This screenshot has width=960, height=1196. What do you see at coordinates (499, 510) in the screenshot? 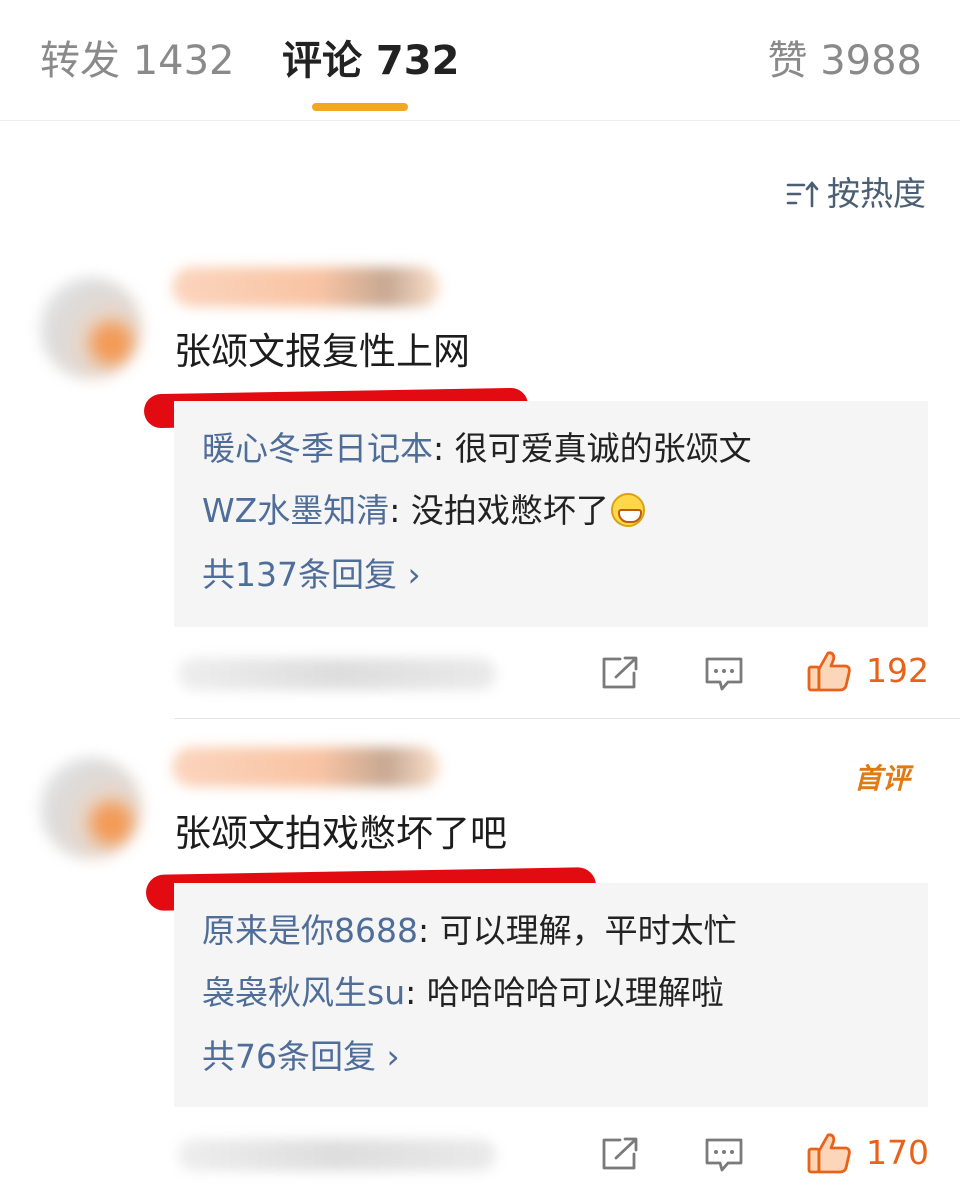
I see `reply-text: : 没拍戏憋坏了` at bounding box center [499, 510].